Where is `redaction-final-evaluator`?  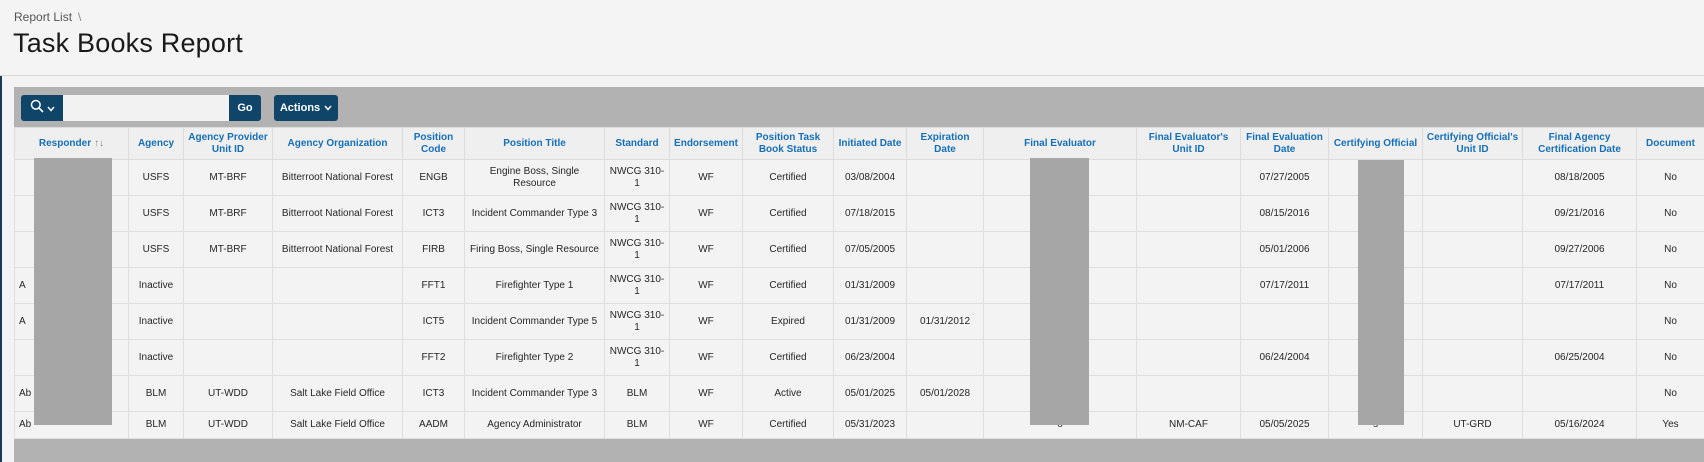
redaction-final-evaluator is located at coordinates (1059, 291).